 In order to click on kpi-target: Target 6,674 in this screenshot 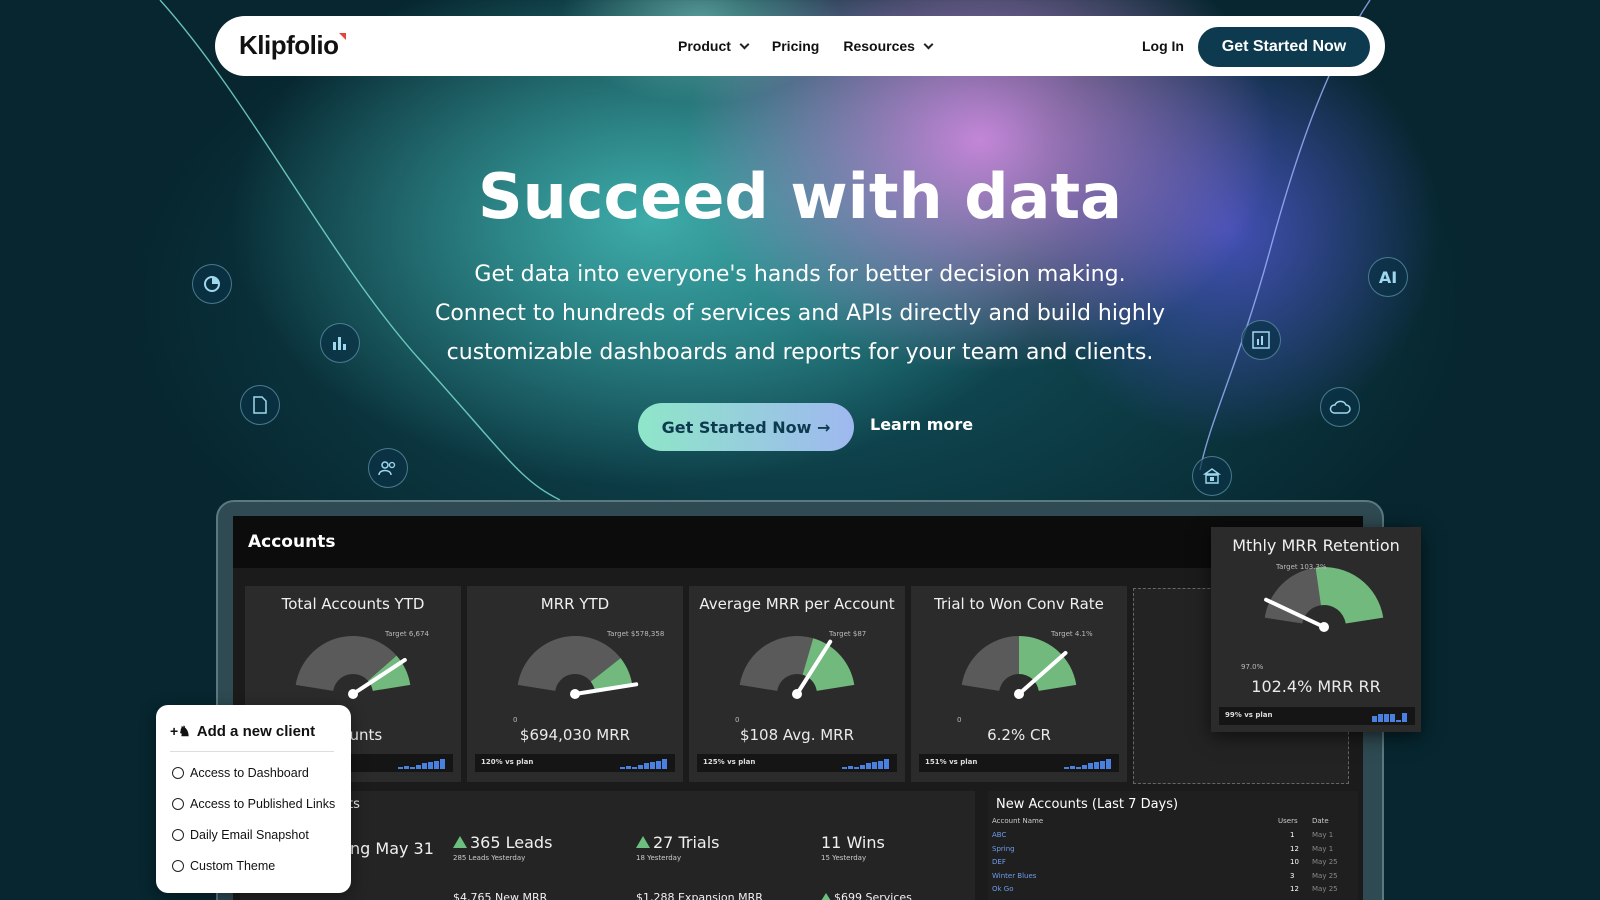, I will do `click(407, 634)`.